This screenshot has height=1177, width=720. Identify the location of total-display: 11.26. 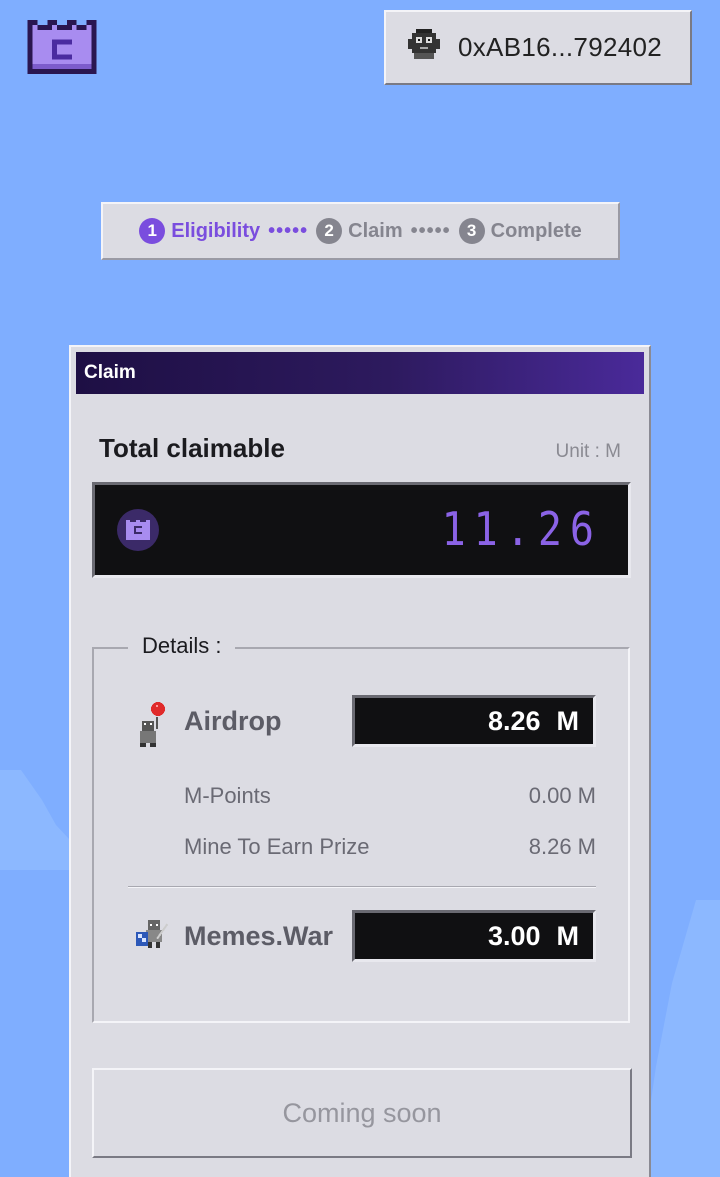
(361, 530).